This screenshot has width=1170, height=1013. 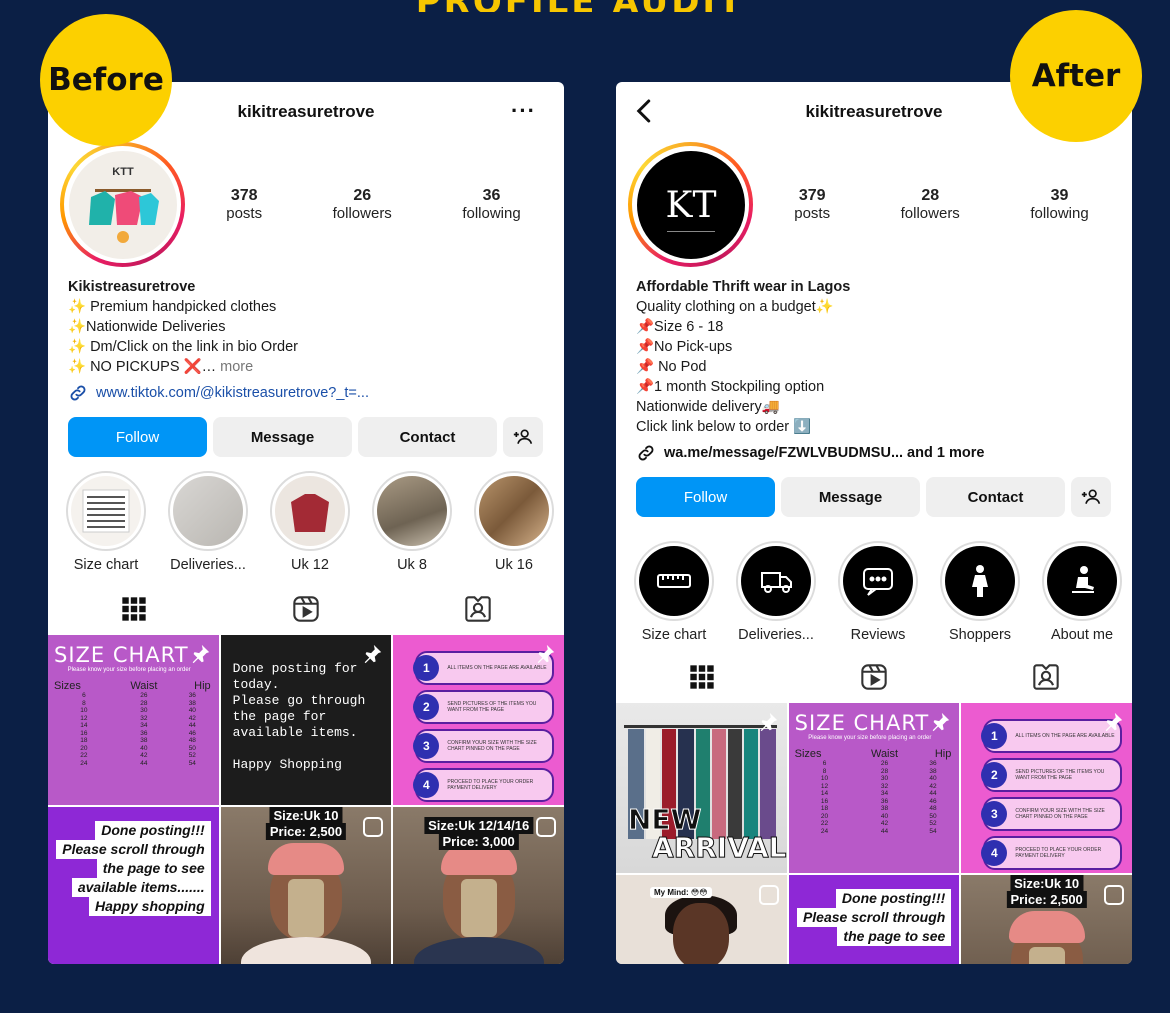 I want to click on bio-line: 📌1 month Stockpiling option, so click(x=730, y=387).